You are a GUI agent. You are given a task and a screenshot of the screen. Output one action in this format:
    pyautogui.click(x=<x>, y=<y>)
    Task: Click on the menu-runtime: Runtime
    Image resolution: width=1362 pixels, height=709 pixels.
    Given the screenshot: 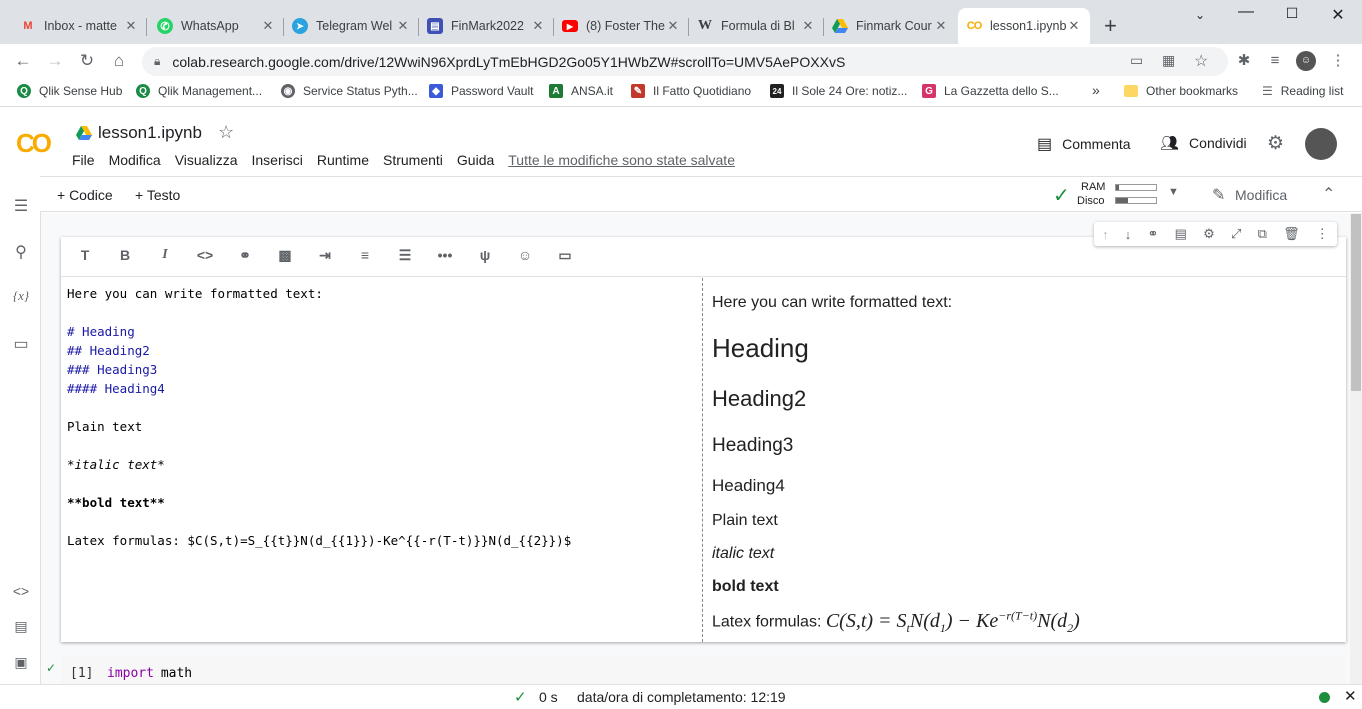 What is the action you would take?
    pyautogui.click(x=343, y=160)
    